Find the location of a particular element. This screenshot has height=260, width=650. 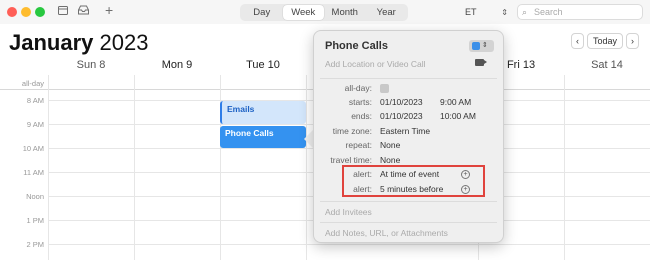

starts-label: starts: is located at coordinates (360, 102).